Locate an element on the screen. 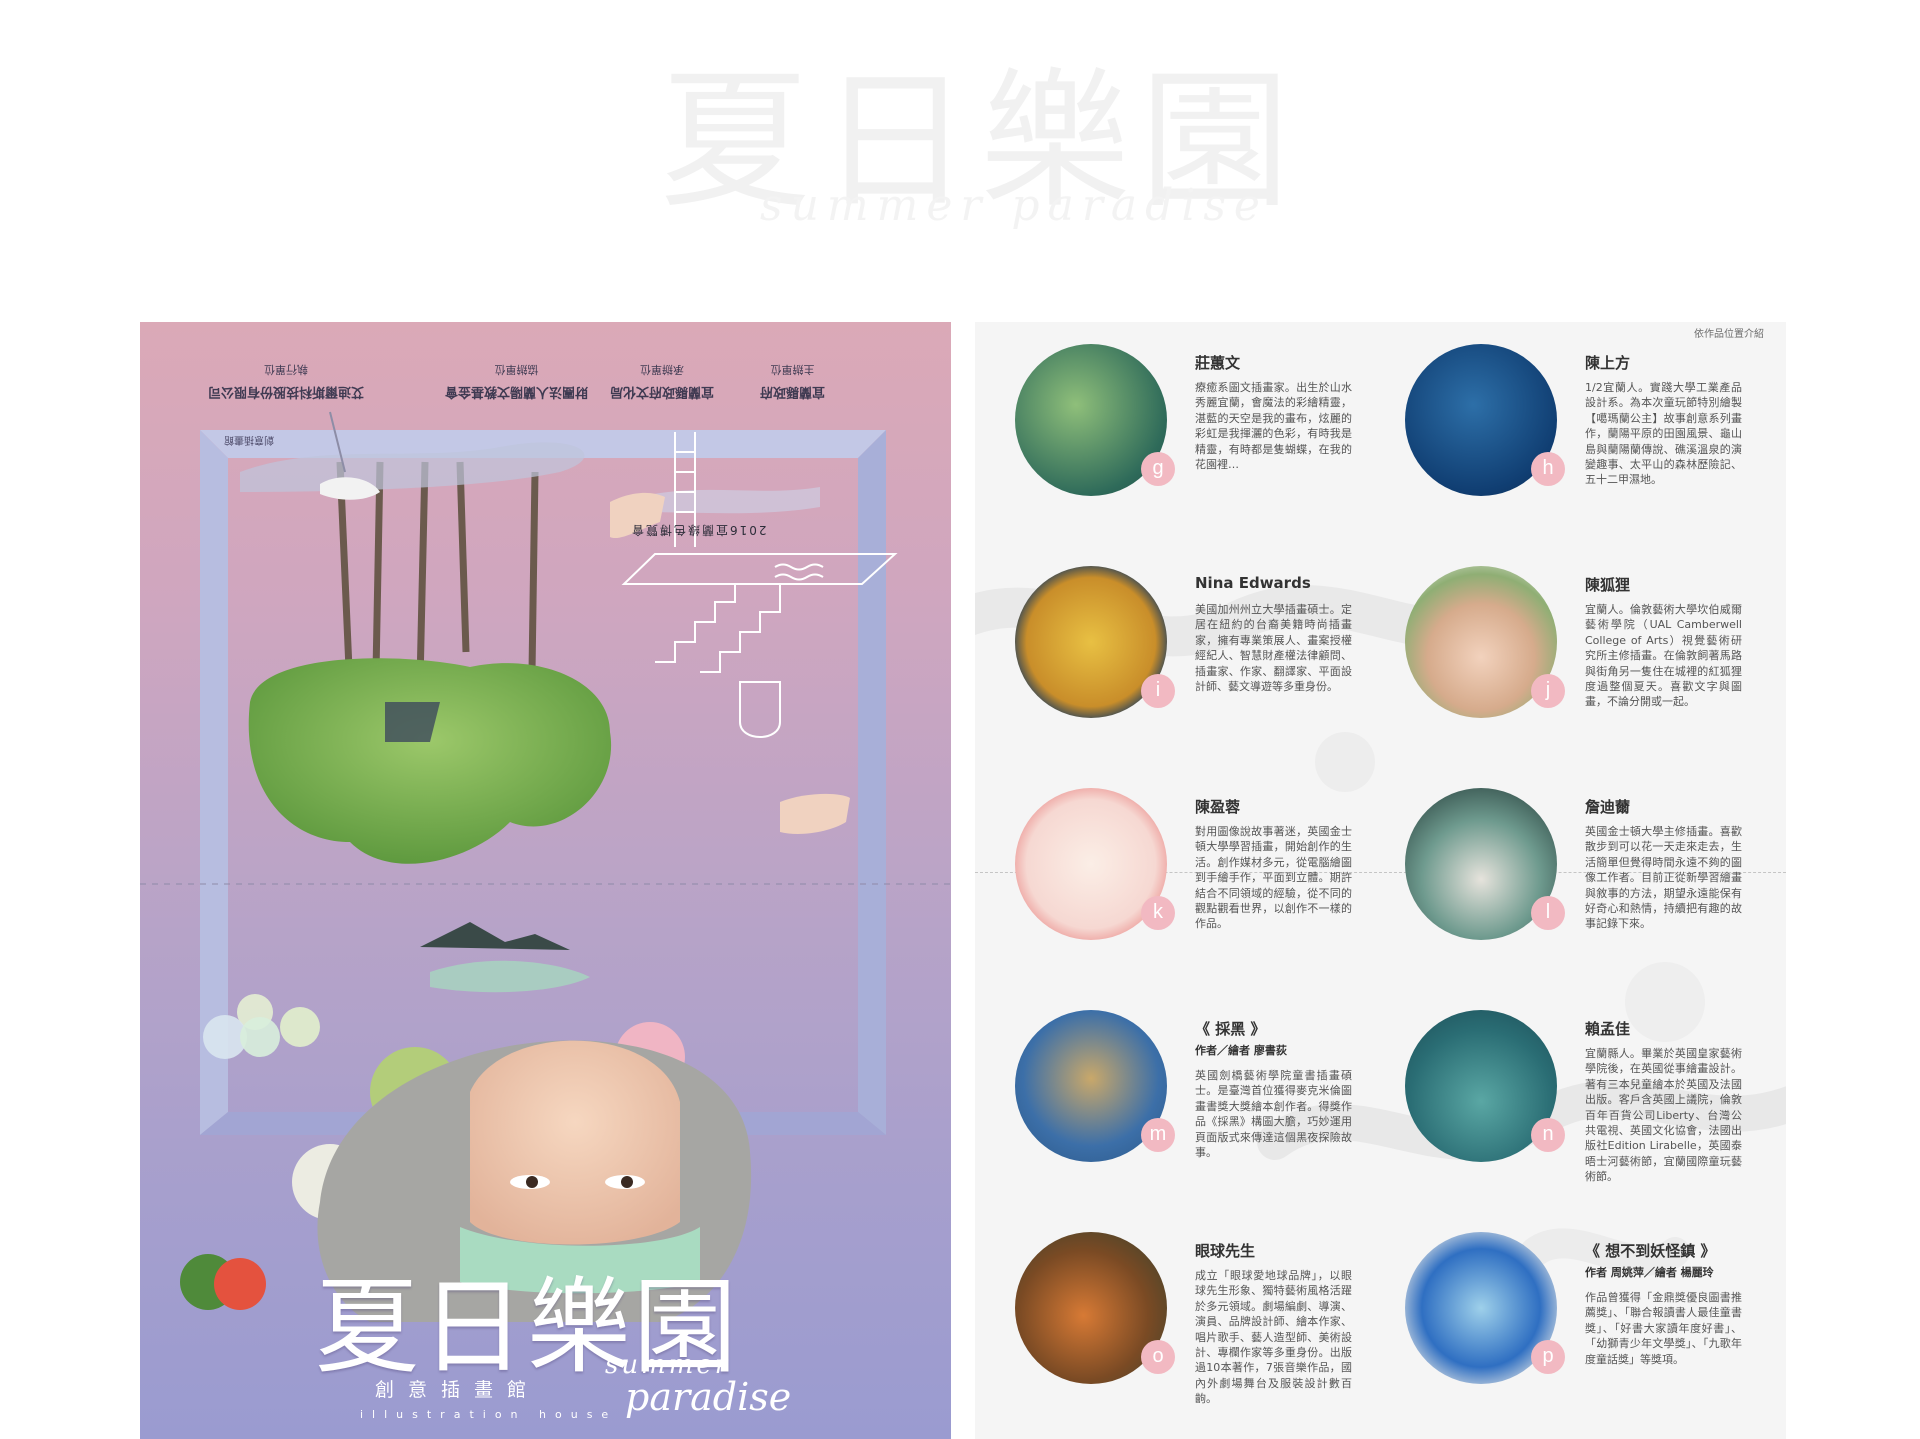 Image resolution: width=1920 pixels, height=1439 pixels. credit-executor: 艾迪爾斯科技股份有限公司 執行單位 is located at coordinates (286, 381).